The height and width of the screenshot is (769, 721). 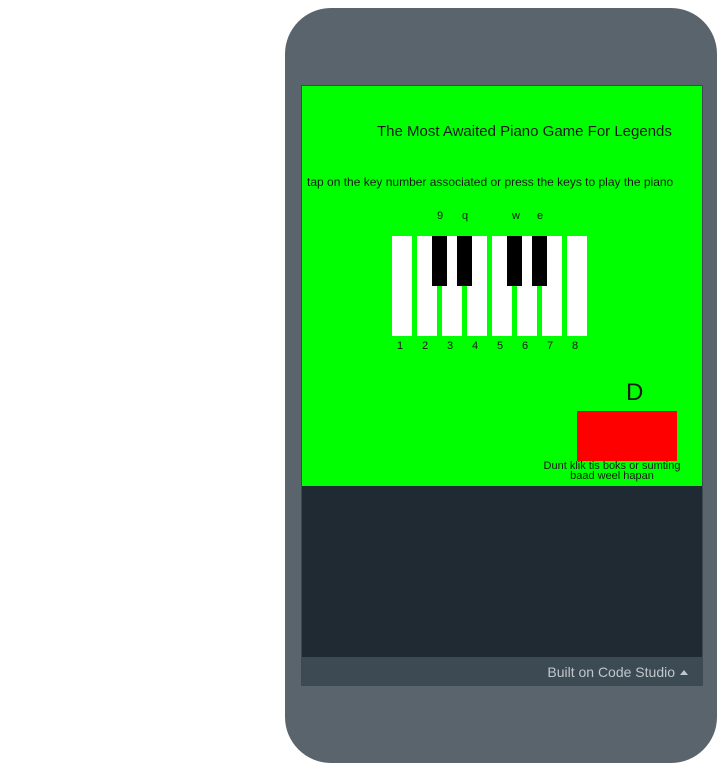 What do you see at coordinates (611, 672) in the screenshot?
I see `footer-label-text: Built on Code Studio` at bounding box center [611, 672].